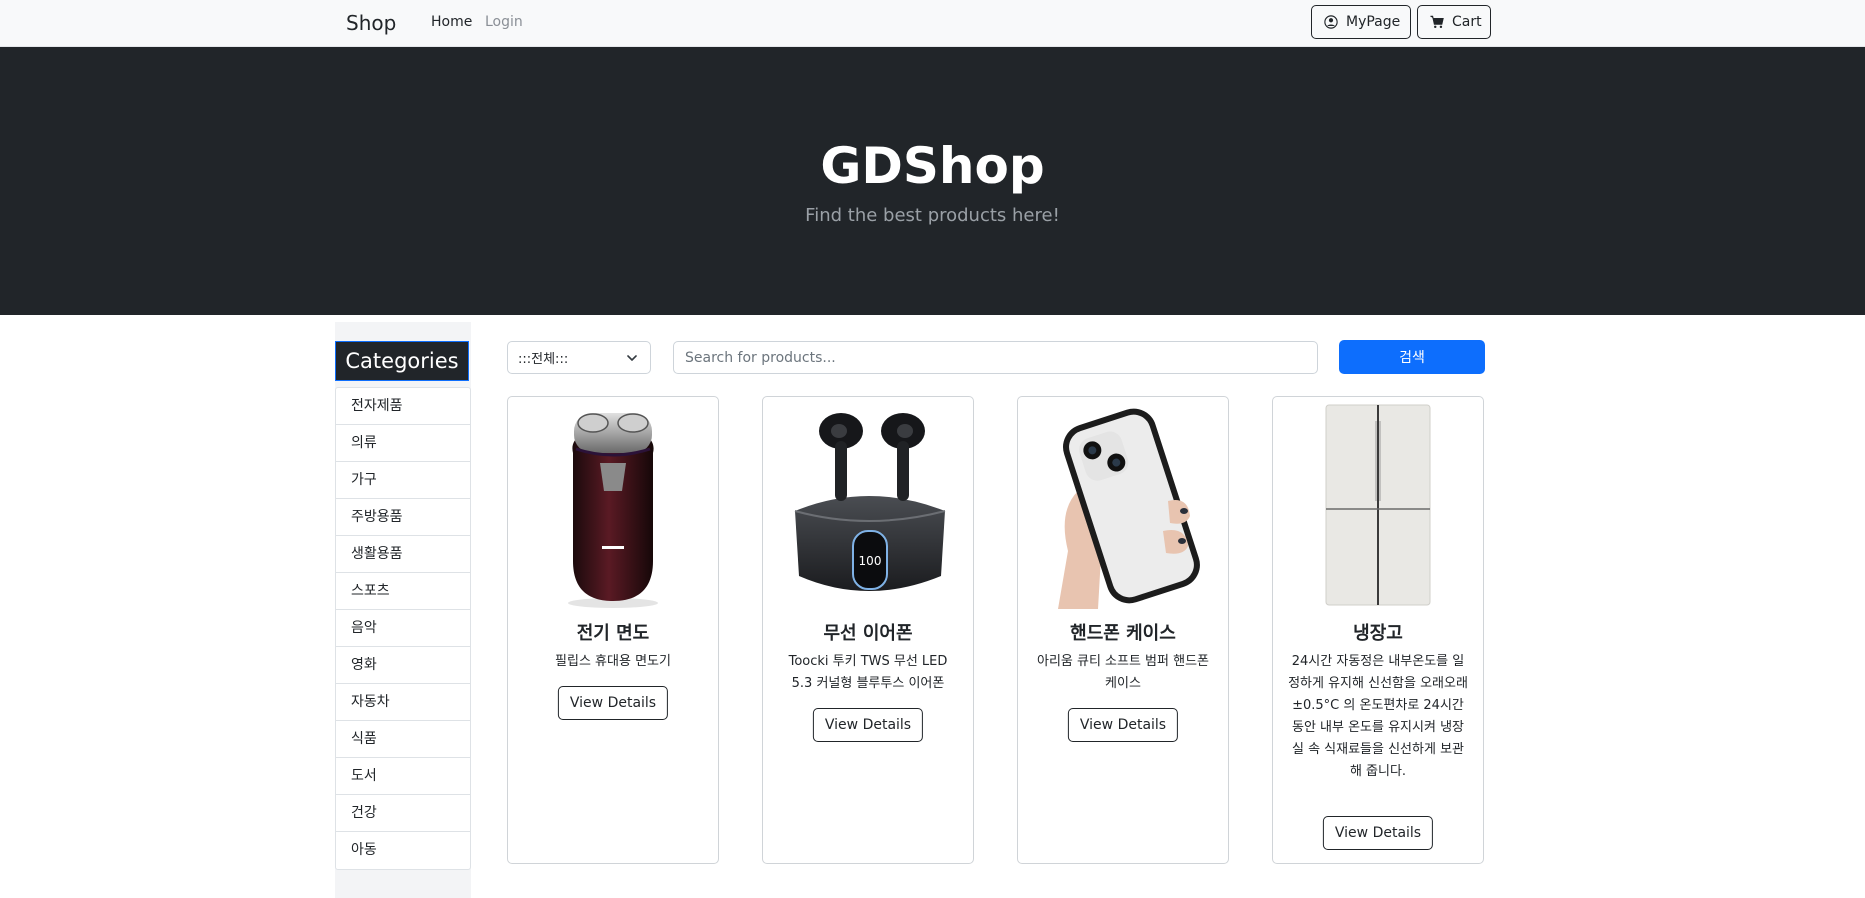 This screenshot has height=898, width=1865. Describe the element at coordinates (1123, 633) in the screenshot. I see `product-title: 핸드폰 케이스` at that location.